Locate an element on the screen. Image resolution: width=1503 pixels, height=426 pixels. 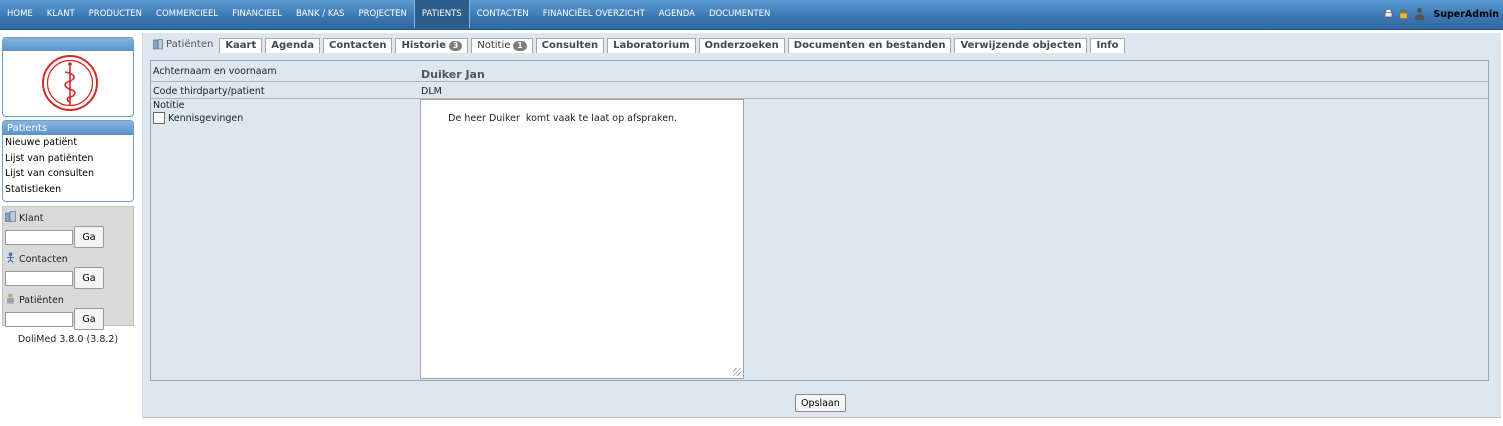
quick-search-panel: Klant Ga Contacten Ga Patiënten Ga is located at coordinates (68, 268).